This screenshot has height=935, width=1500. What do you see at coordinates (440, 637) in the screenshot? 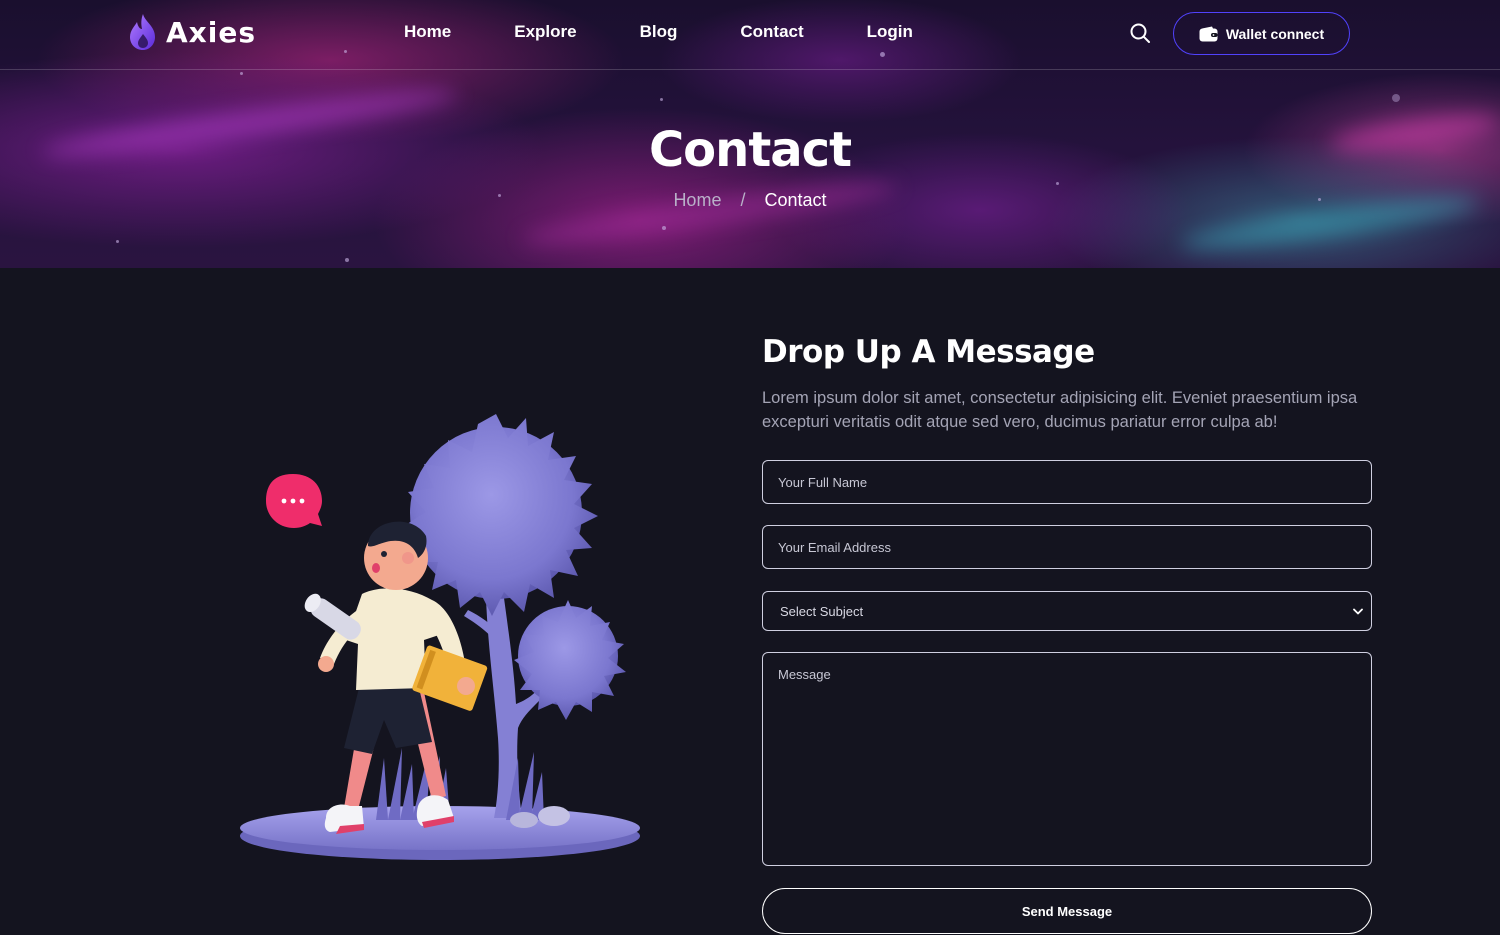
I see `contact-illustration` at bounding box center [440, 637].